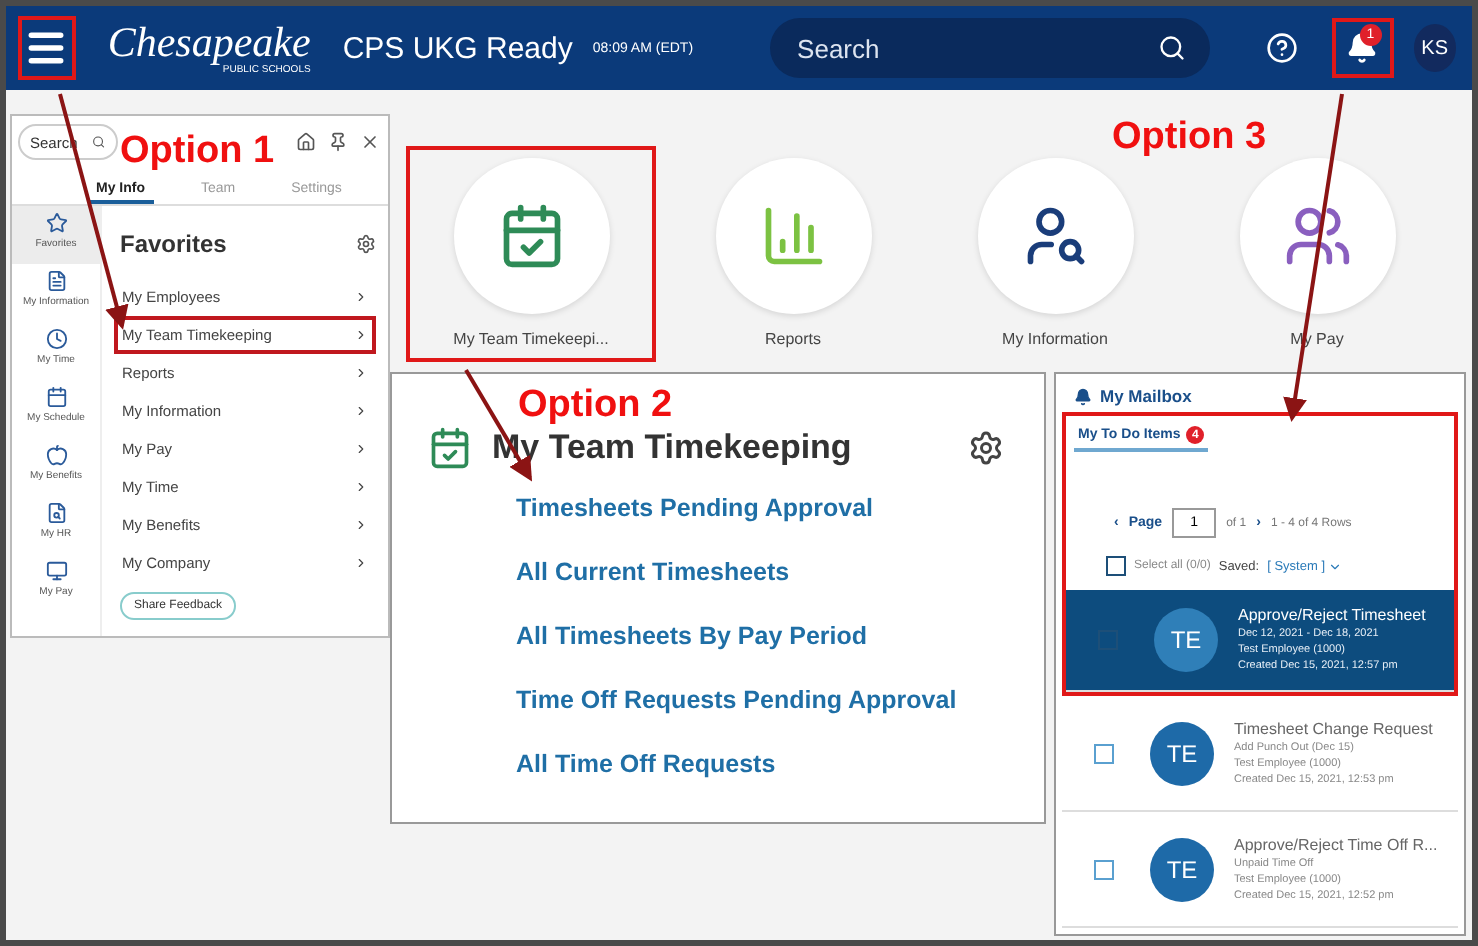 Image resolution: width=1478 pixels, height=946 pixels. Describe the element at coordinates (56, 281) in the screenshot. I see `document-icon` at that location.